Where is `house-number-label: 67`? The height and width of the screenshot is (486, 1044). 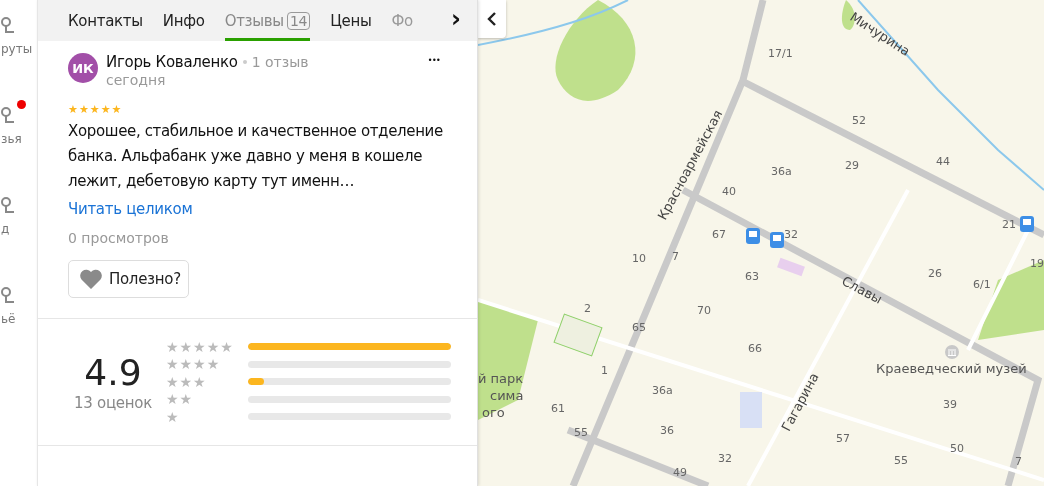
house-number-label: 67 is located at coordinates (719, 234).